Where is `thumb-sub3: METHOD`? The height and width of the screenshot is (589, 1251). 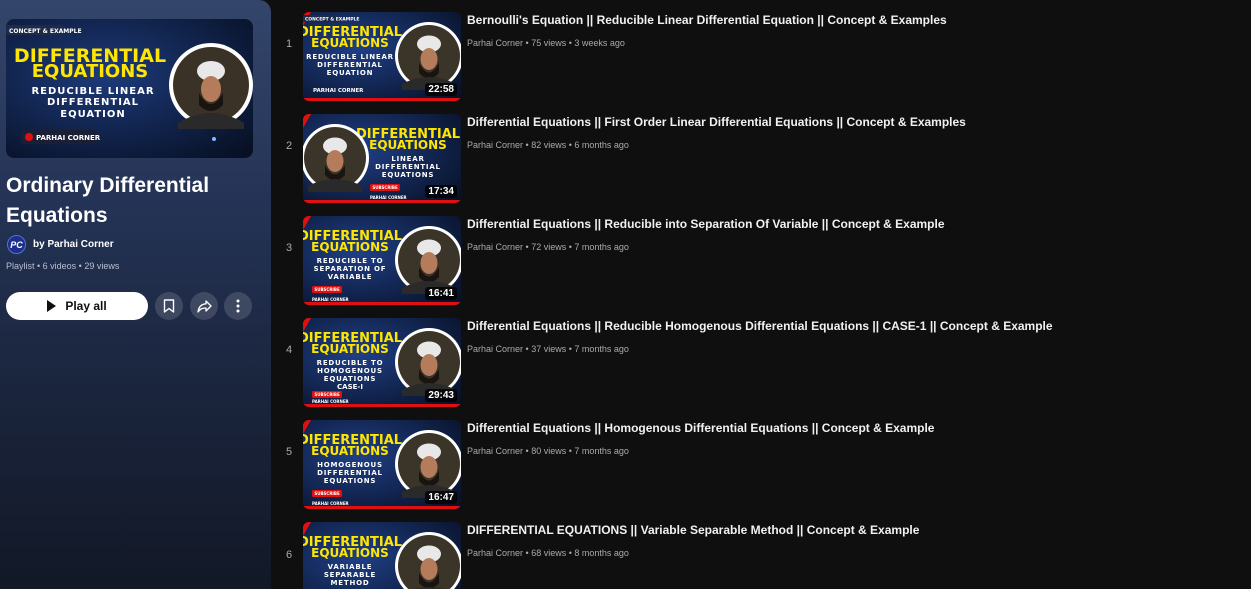 thumb-sub3: METHOD is located at coordinates (350, 583).